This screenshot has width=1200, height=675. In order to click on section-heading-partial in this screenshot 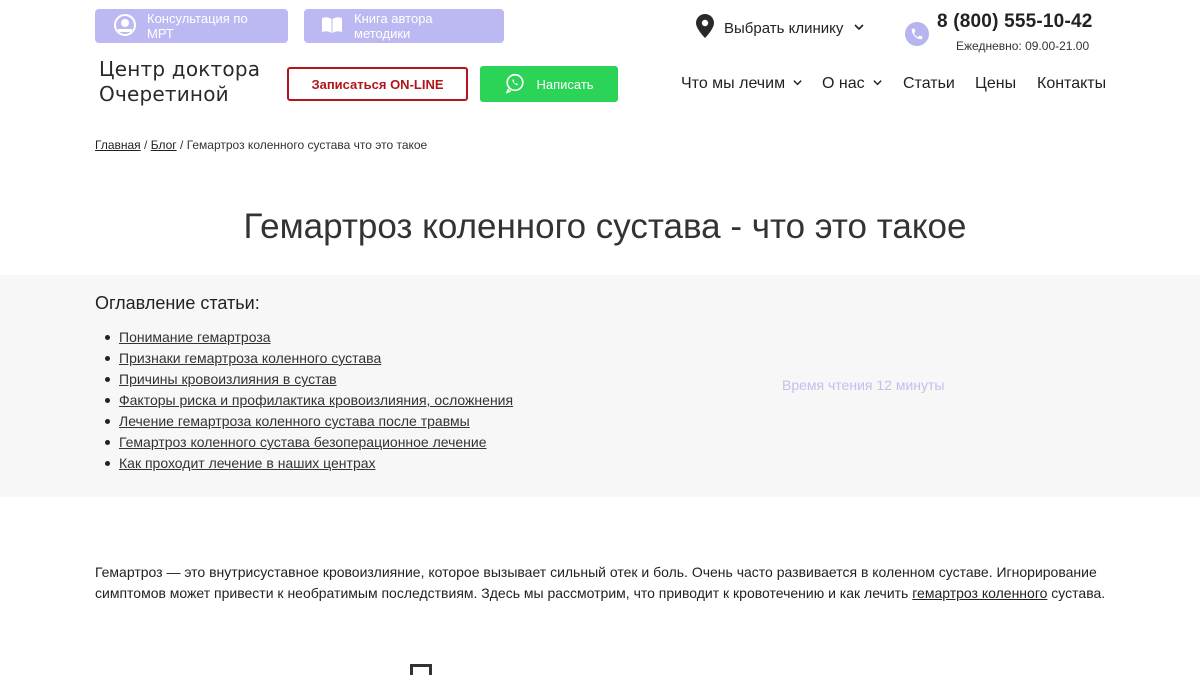, I will do `click(421, 669)`.